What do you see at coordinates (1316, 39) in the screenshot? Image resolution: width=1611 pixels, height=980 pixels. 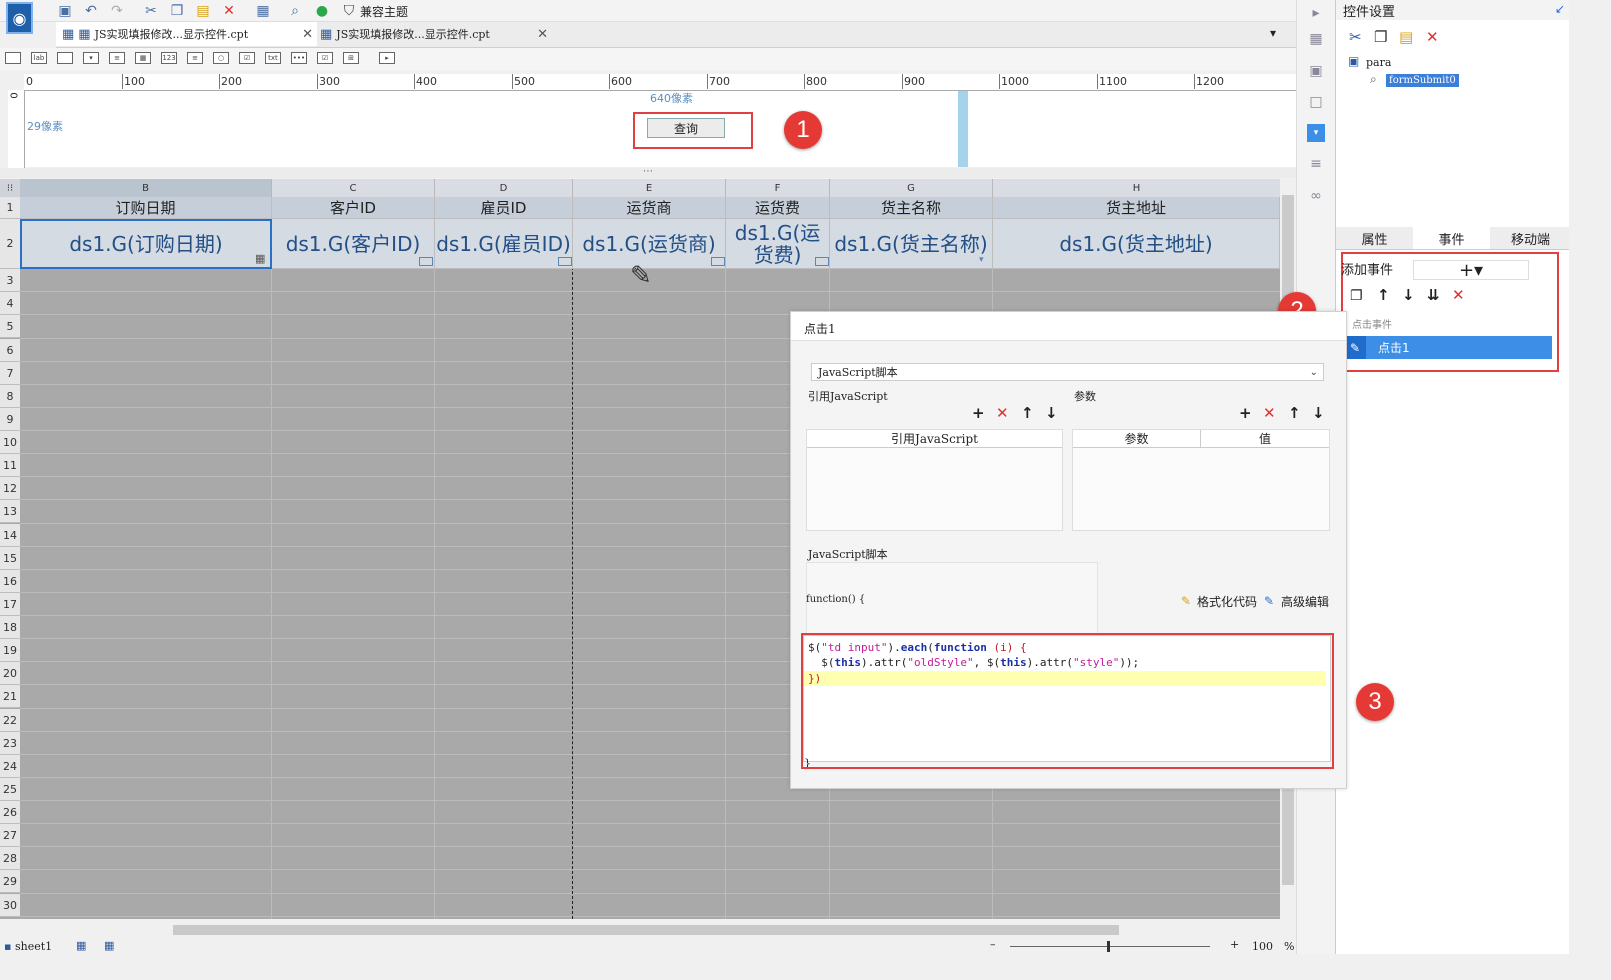 I see `cell-attr-icon: ▦` at bounding box center [1316, 39].